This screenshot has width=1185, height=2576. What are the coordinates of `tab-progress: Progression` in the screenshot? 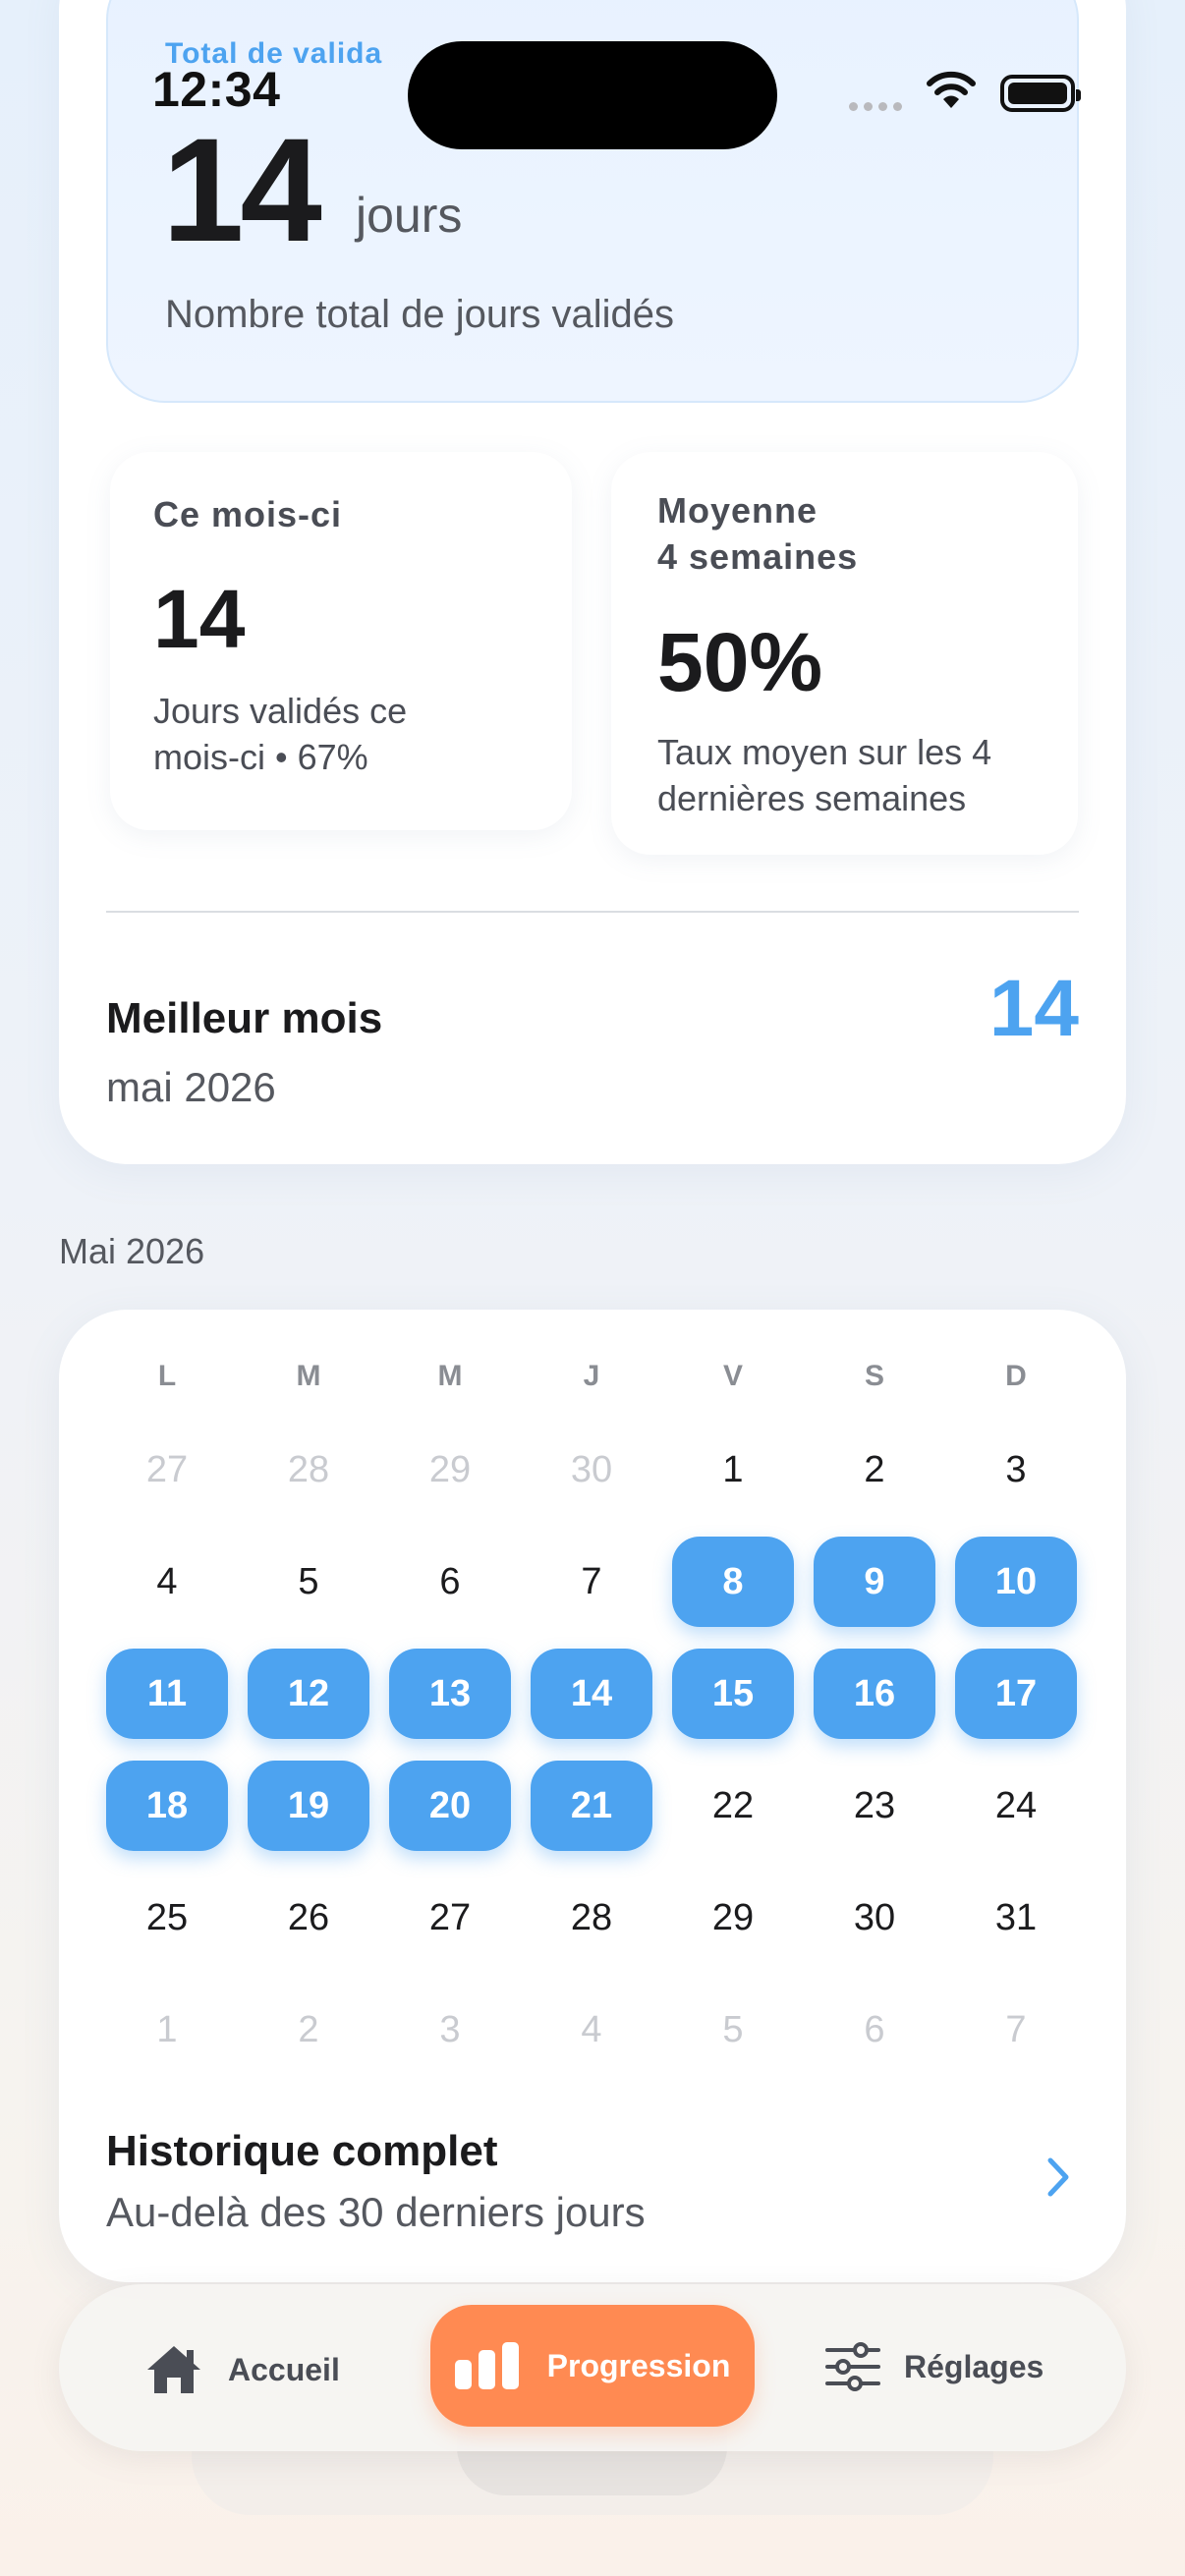 It's located at (592, 2366).